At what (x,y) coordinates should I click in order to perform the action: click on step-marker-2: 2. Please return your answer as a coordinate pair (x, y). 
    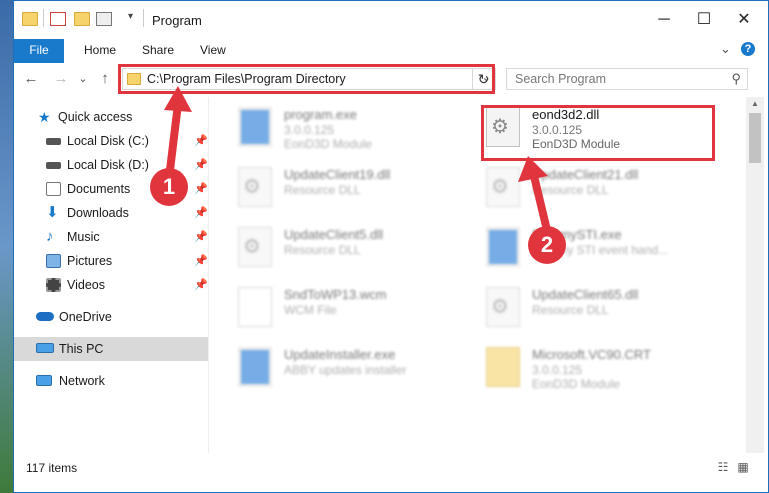
    Looking at the image, I should click on (547, 245).